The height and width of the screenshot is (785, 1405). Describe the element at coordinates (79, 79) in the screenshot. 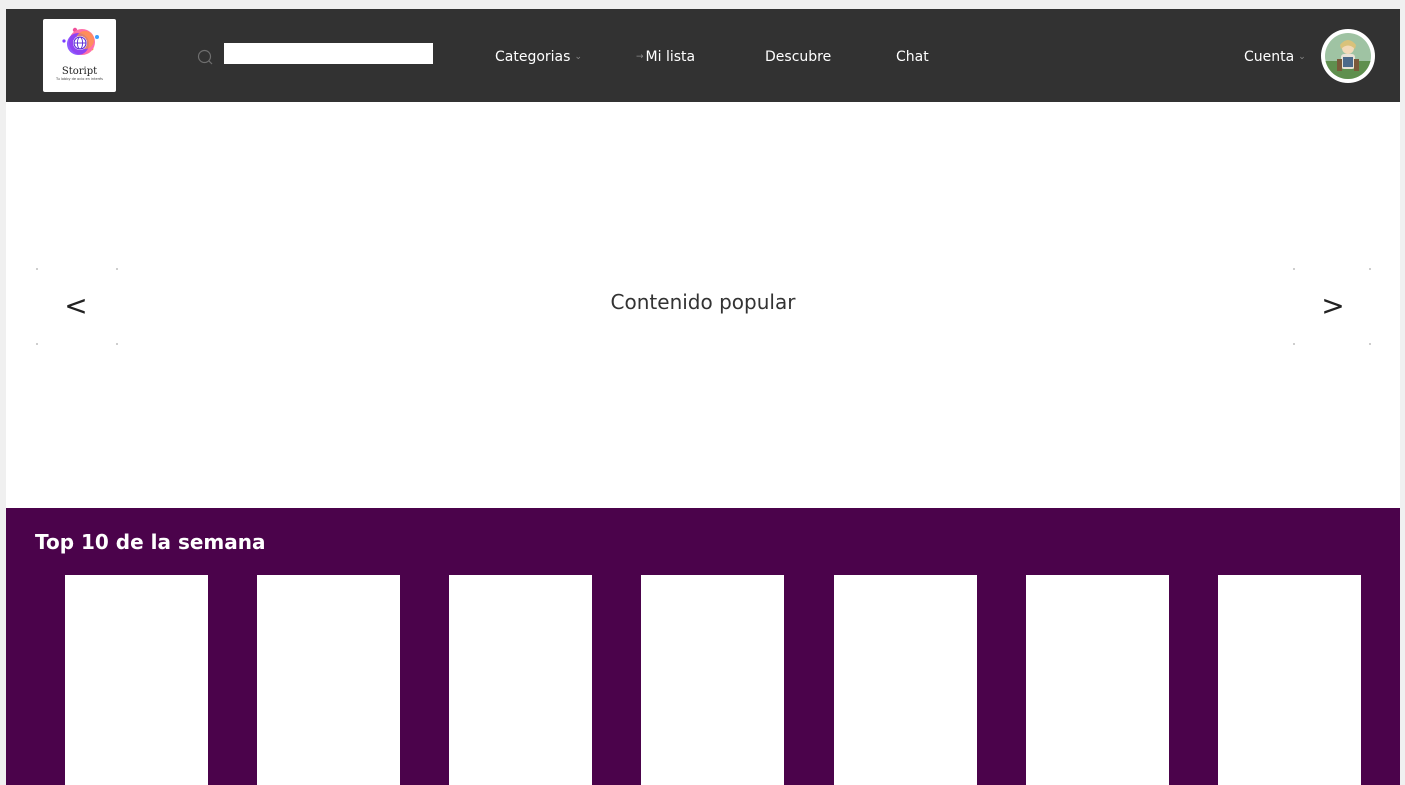

I see `brand-tagline: Tu lobby de ocio en interés` at that location.